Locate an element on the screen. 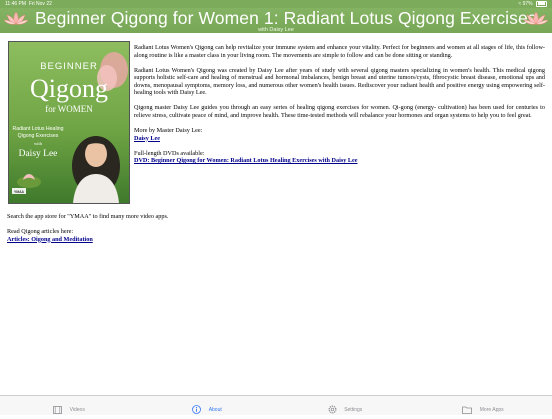  tab-about-label: About is located at coordinates (215, 409).